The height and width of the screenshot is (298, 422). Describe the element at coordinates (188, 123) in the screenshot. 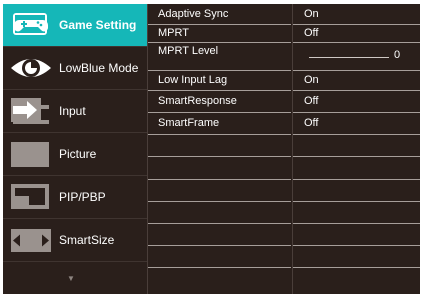

I see `setting-smartframe: SmartFrame` at that location.